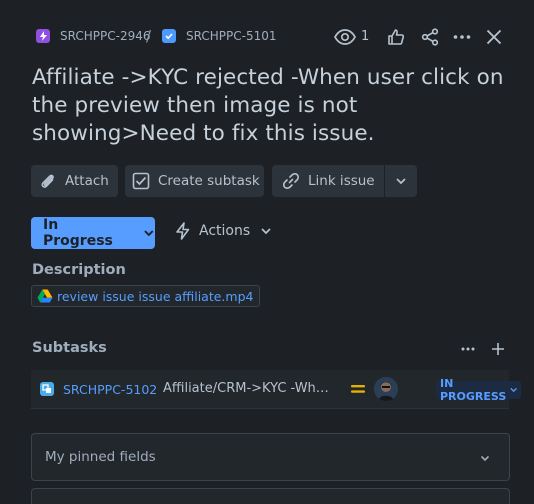 The image size is (534, 504). Describe the element at coordinates (341, 181) in the screenshot. I see `link-issue-label: Link issue` at that location.